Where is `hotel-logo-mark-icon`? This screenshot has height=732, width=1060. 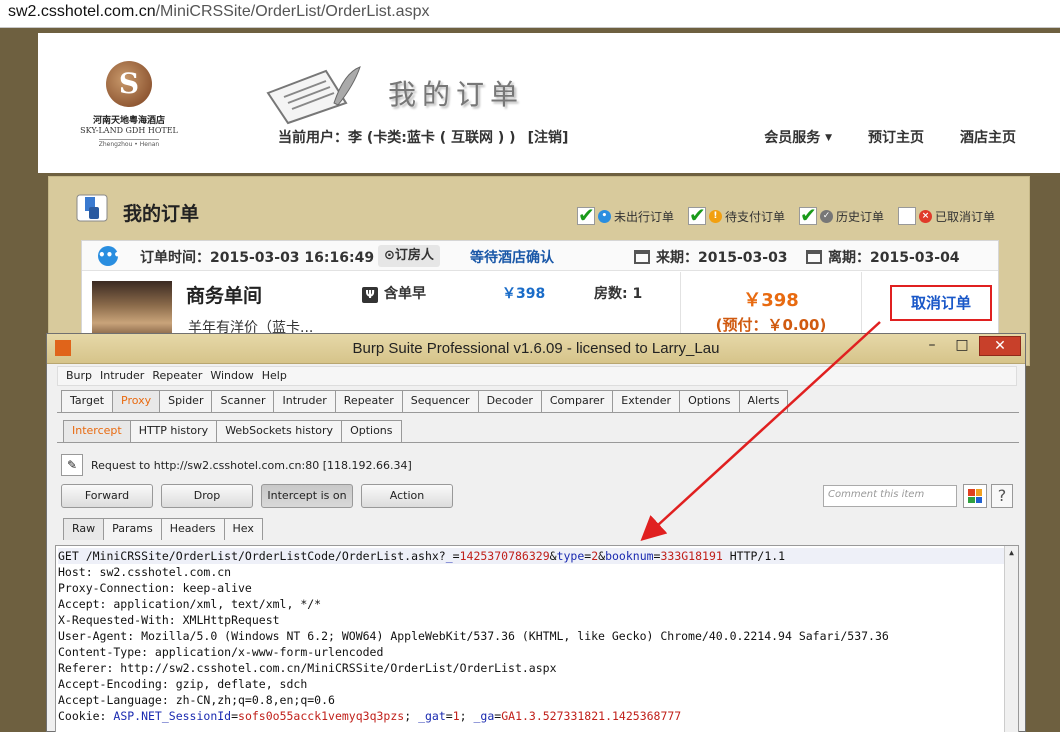 hotel-logo-mark-icon is located at coordinates (129, 84).